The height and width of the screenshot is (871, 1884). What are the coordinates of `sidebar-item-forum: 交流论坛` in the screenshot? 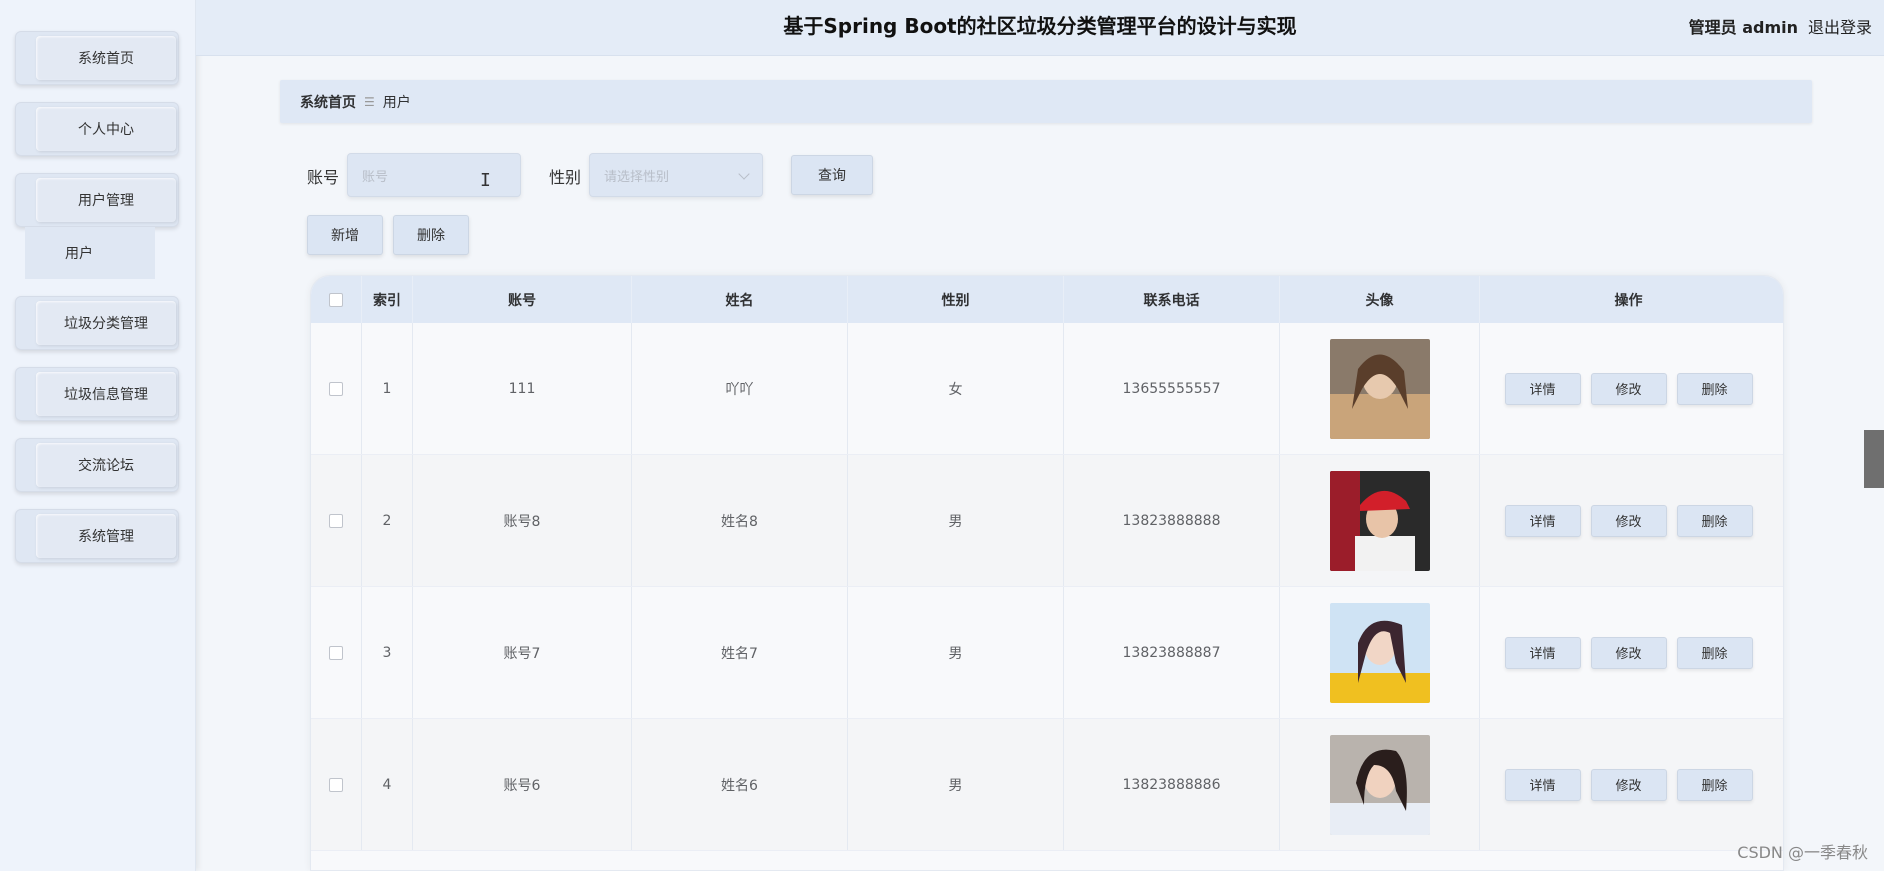 It's located at (97, 465).